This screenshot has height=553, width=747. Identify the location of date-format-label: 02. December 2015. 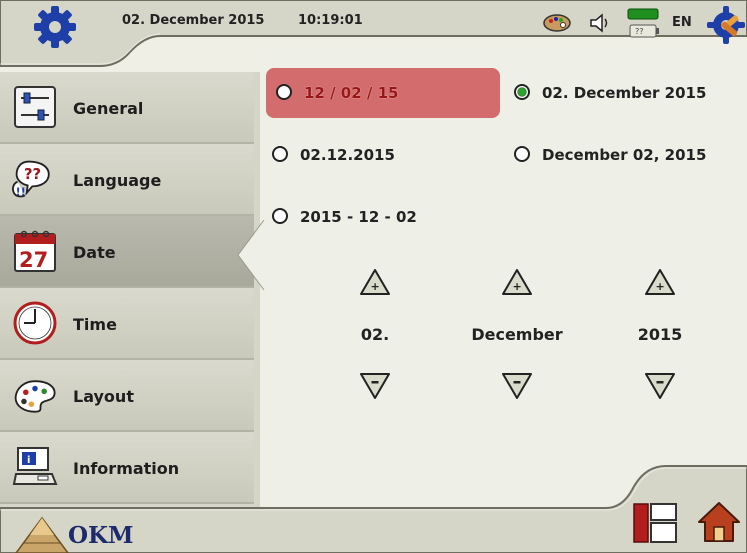
(624, 93).